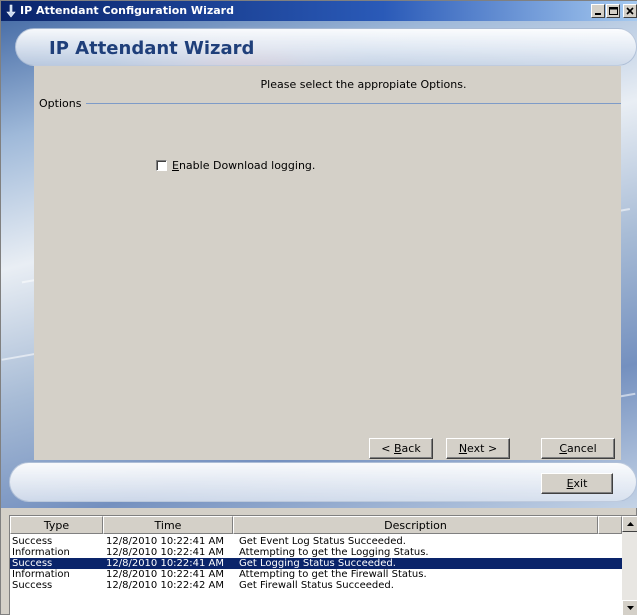  What do you see at coordinates (578, 448) in the screenshot?
I see `cancel-button: Cancel` at bounding box center [578, 448].